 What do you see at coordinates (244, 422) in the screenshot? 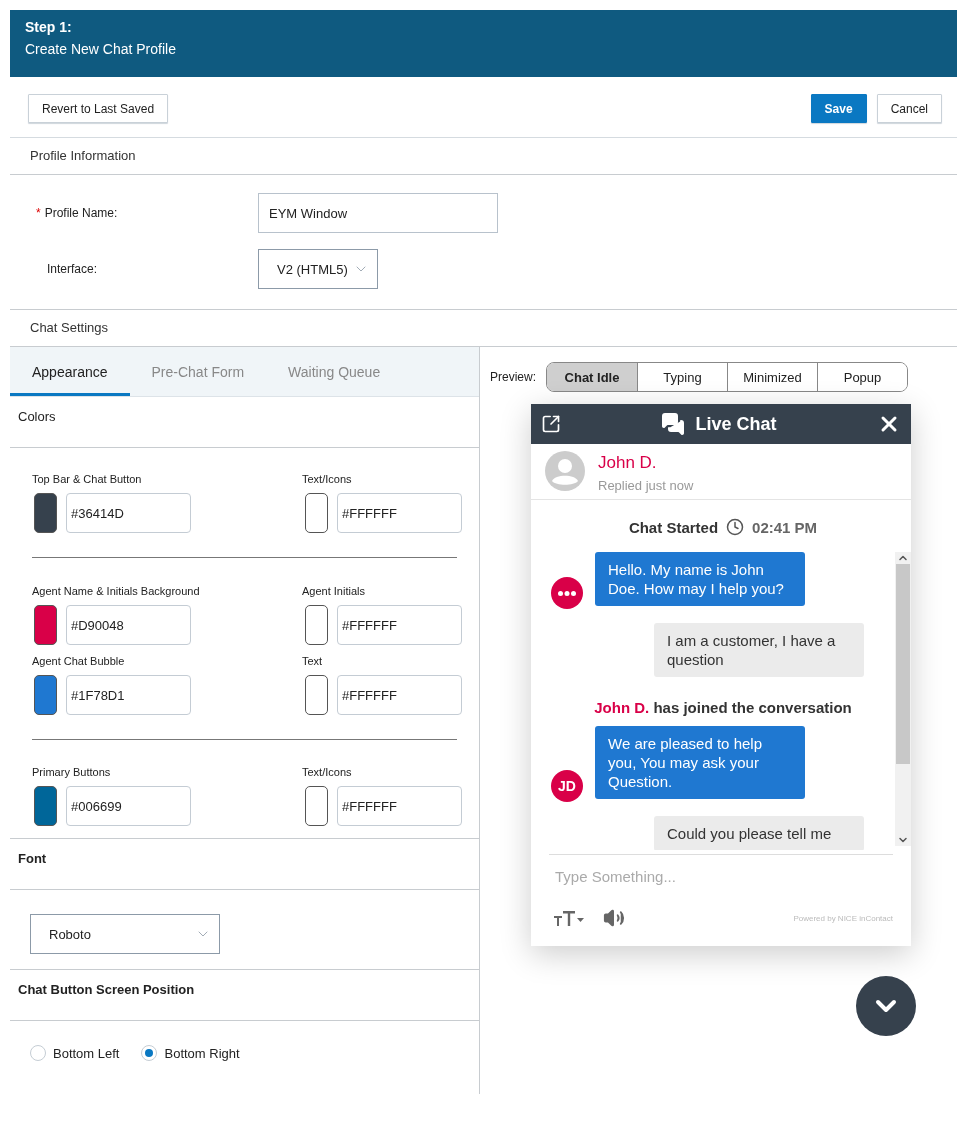
I see `section-heading: Colors` at bounding box center [244, 422].